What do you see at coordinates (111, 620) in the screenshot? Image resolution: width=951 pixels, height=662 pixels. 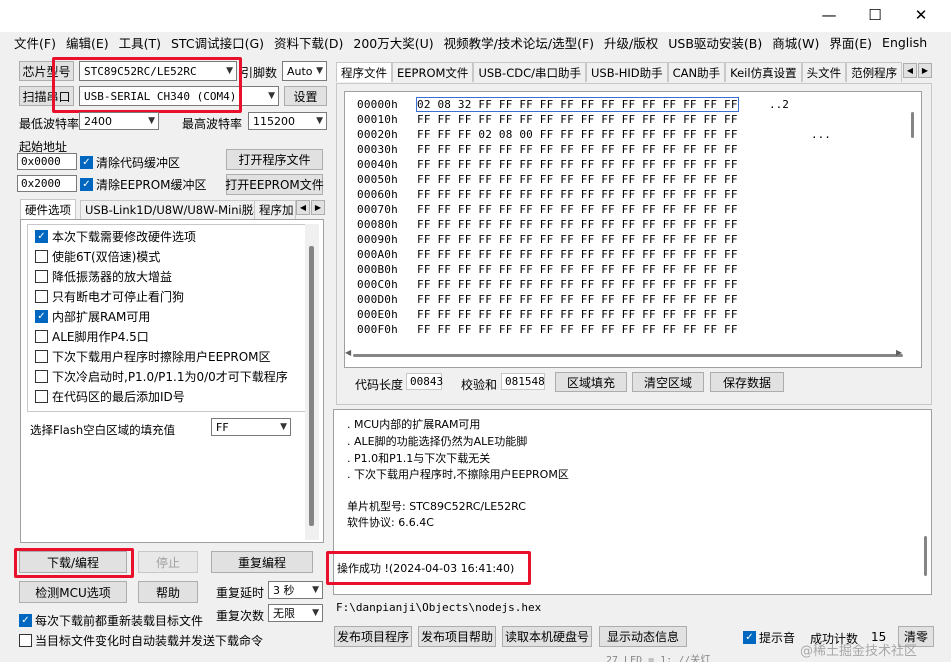 I see `reload-before-download-option: ✓ 每次下载前都重新装载目标文件` at bounding box center [111, 620].